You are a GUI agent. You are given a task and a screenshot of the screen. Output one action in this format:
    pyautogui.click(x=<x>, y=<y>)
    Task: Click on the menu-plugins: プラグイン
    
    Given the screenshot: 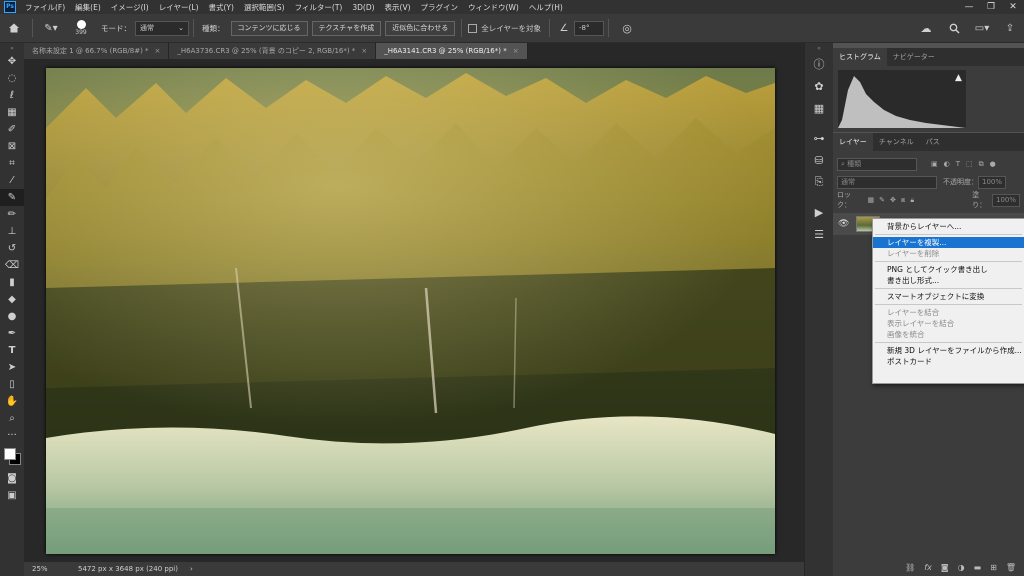 What is the action you would take?
    pyautogui.click(x=440, y=7)
    